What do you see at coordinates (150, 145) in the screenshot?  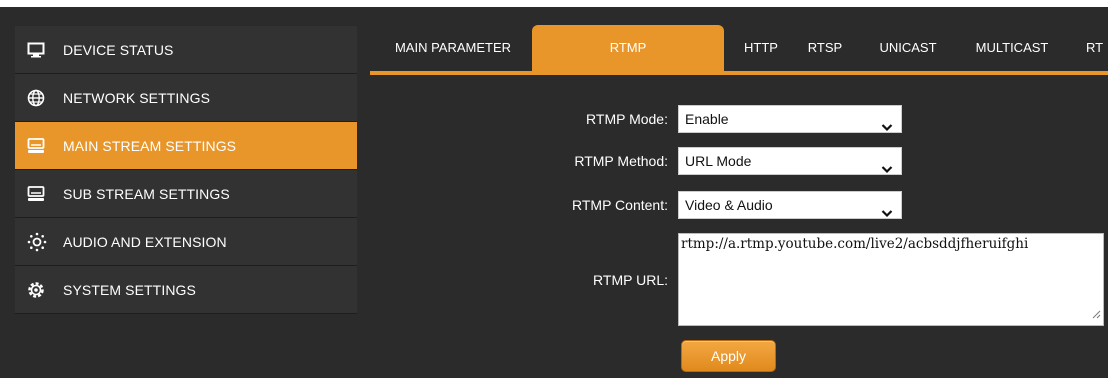 I see `sidebar-item-label: MAIN STREAM SETTINGS` at bounding box center [150, 145].